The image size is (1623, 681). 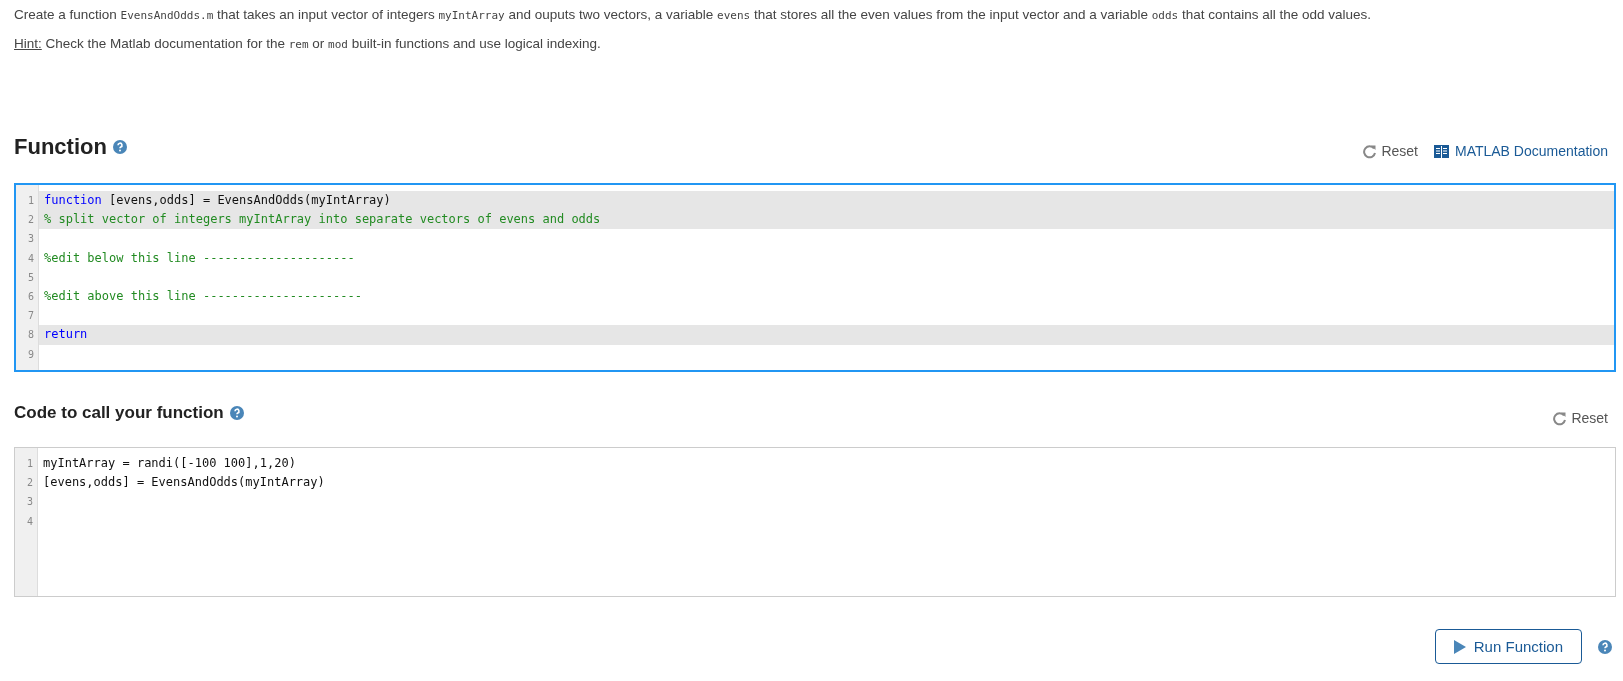 What do you see at coordinates (66, 334) in the screenshot?
I see `code-line: return` at bounding box center [66, 334].